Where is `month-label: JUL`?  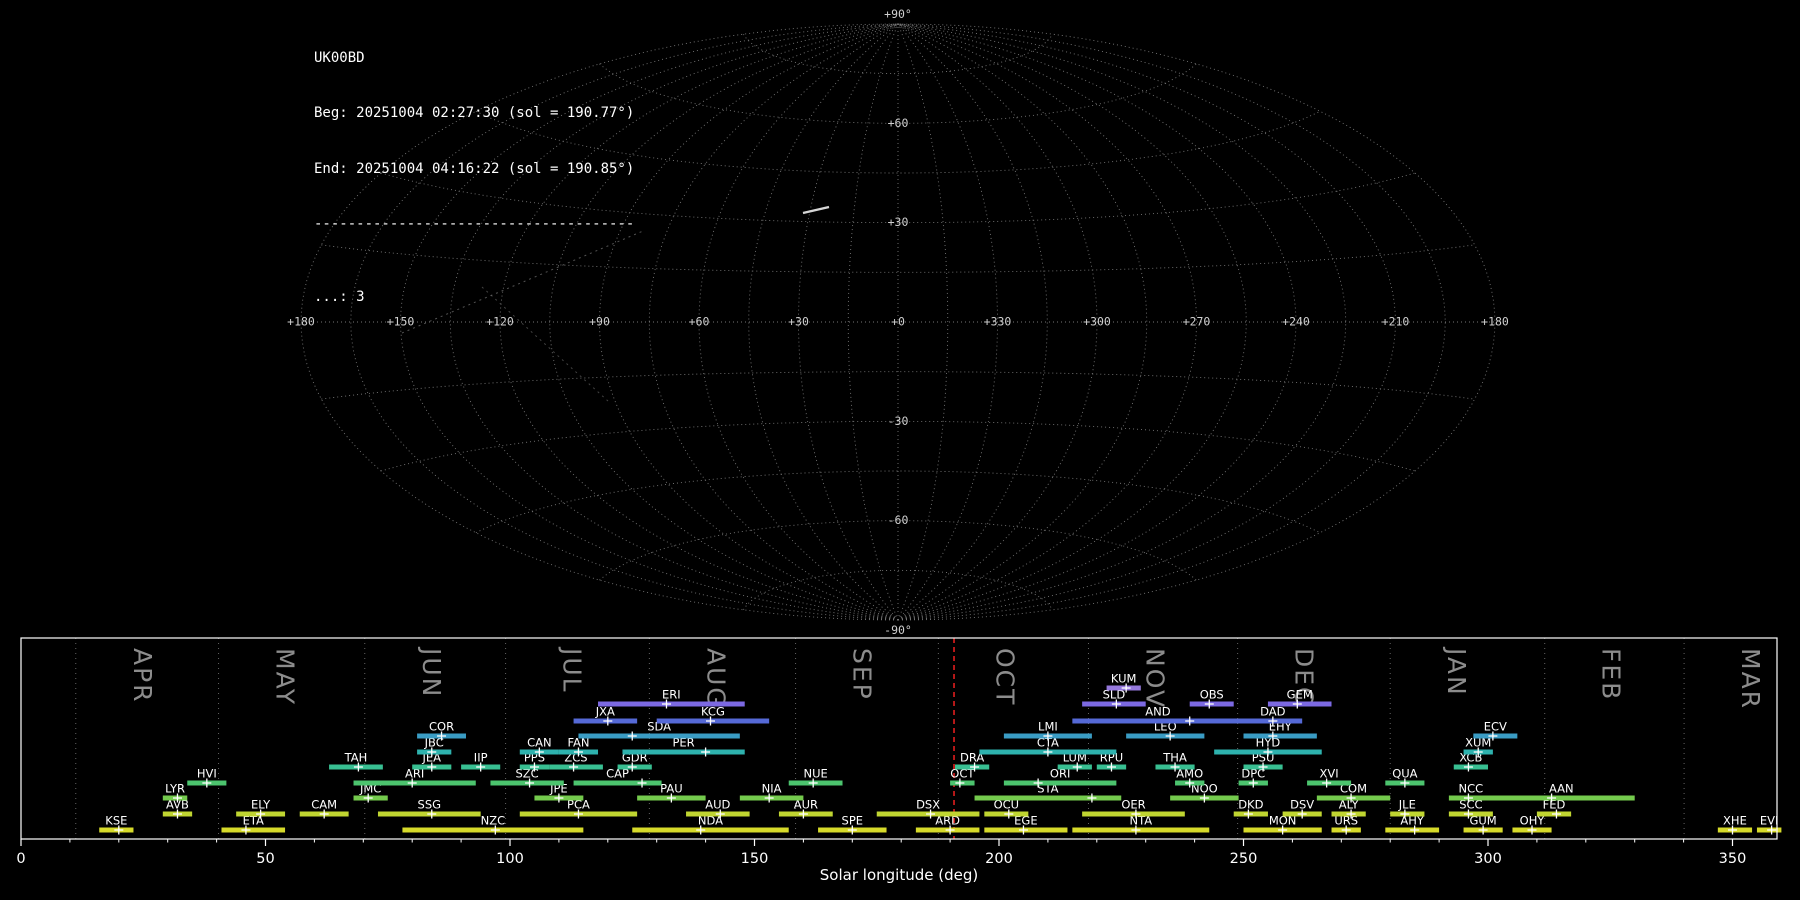 month-label: JUL is located at coordinates (572, 670).